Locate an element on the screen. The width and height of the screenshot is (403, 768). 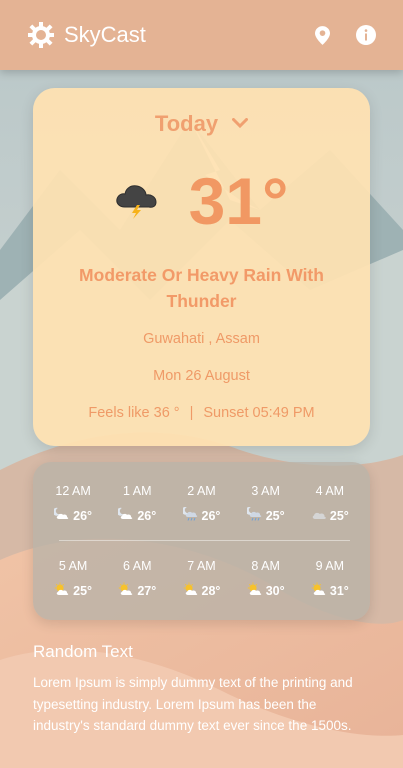
current-temperature: 31° is located at coordinates (238, 201).